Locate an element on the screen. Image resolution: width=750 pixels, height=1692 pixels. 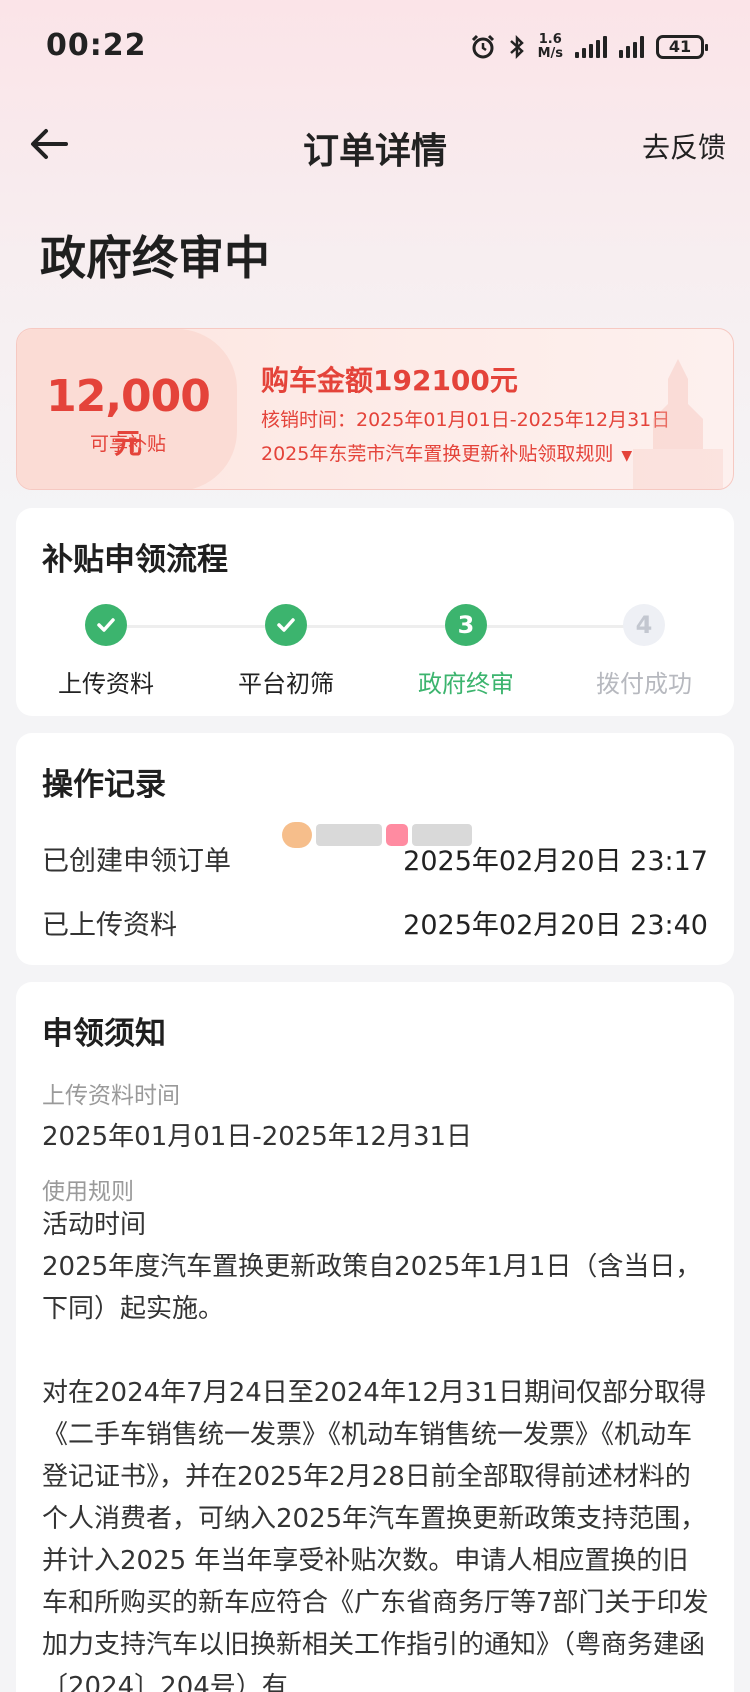
watermark-logo is located at coordinates (377, 835).